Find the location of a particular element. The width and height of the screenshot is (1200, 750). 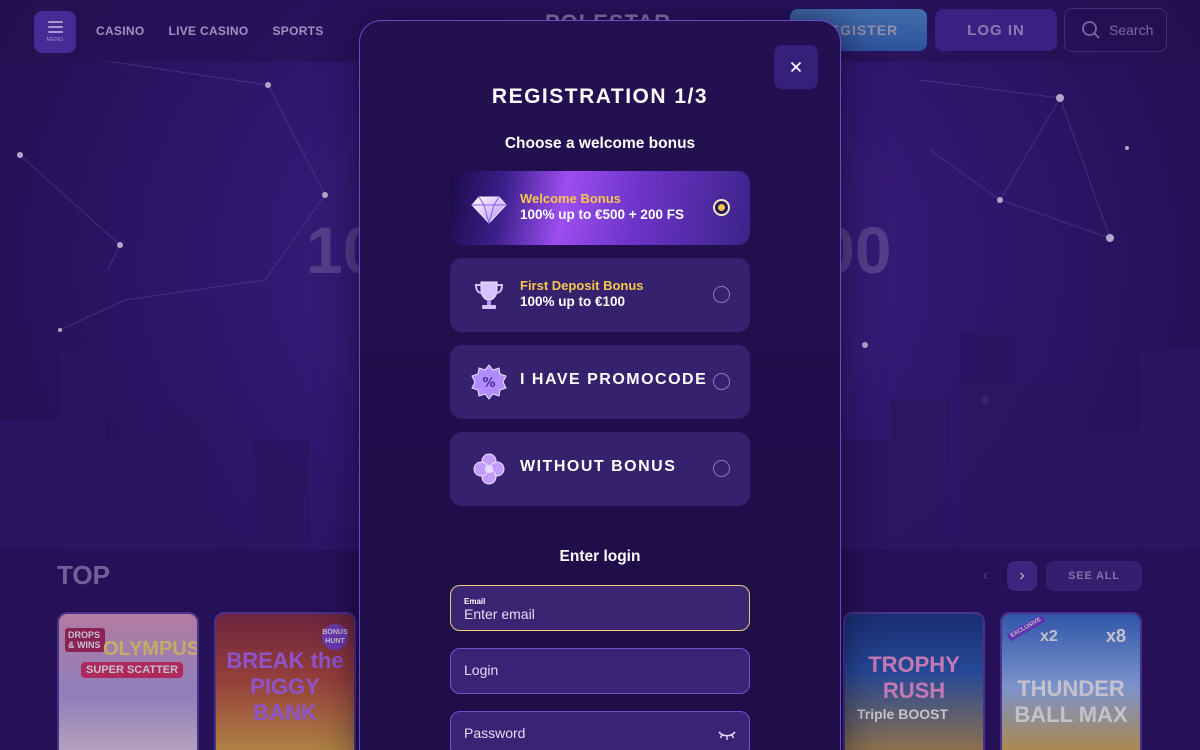

bonus-option-without: WITHOUT BONUS is located at coordinates (600, 469).